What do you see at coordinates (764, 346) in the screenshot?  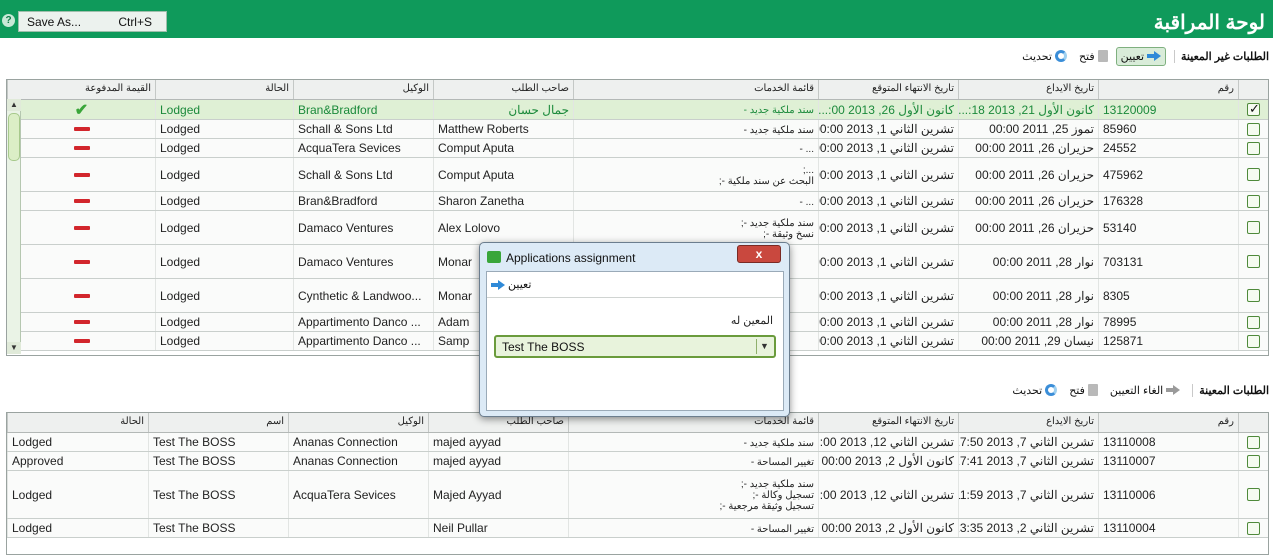 I see `chevron-down-icon: ▼` at bounding box center [764, 346].